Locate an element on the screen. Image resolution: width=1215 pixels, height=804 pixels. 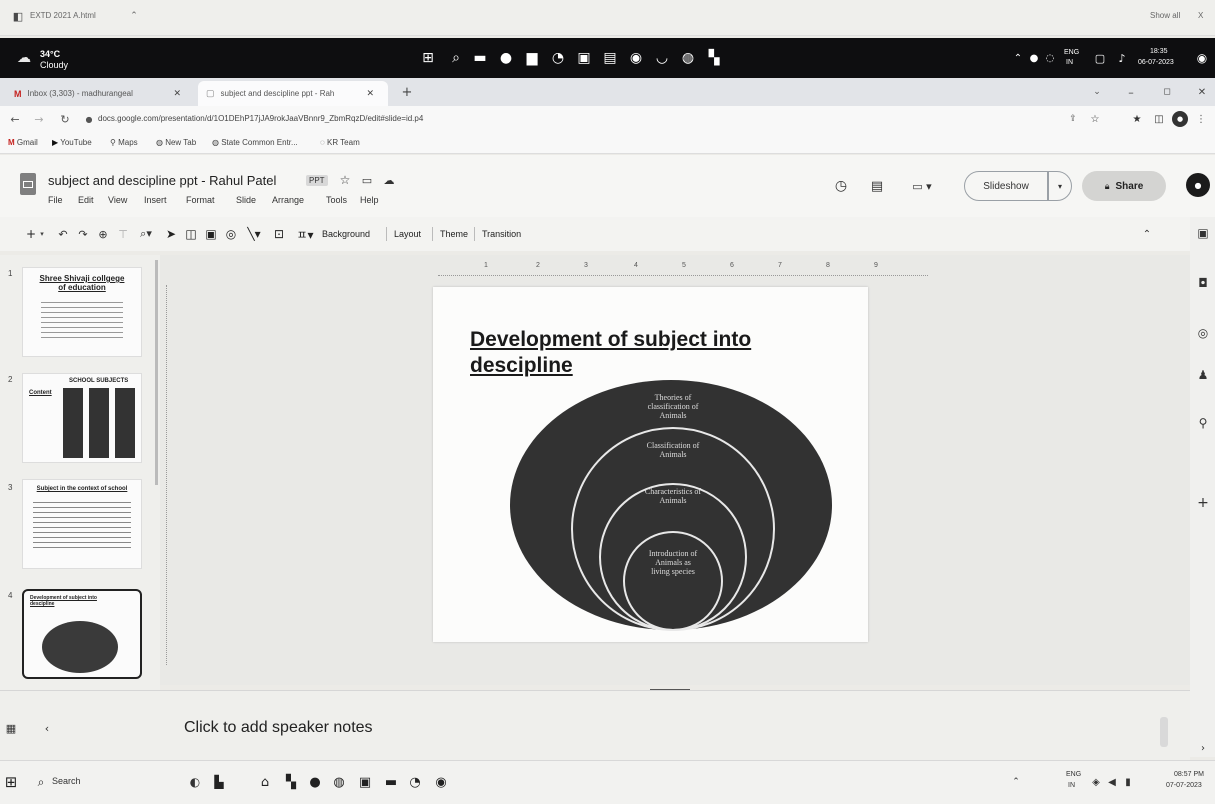
menu-help: Help is located at coordinates (369, 200).